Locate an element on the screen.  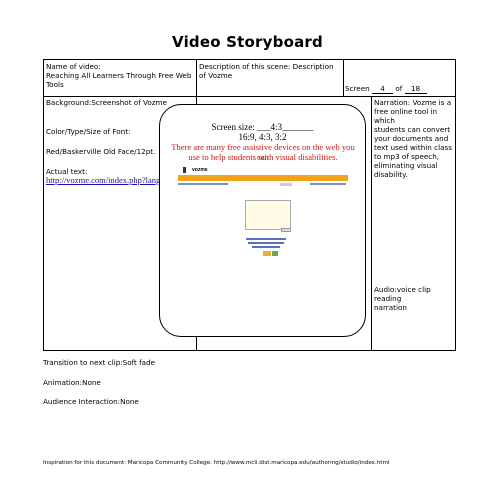
screen-size-options: 16:9, 4:3, 3:2 is located at coordinates (262, 137).